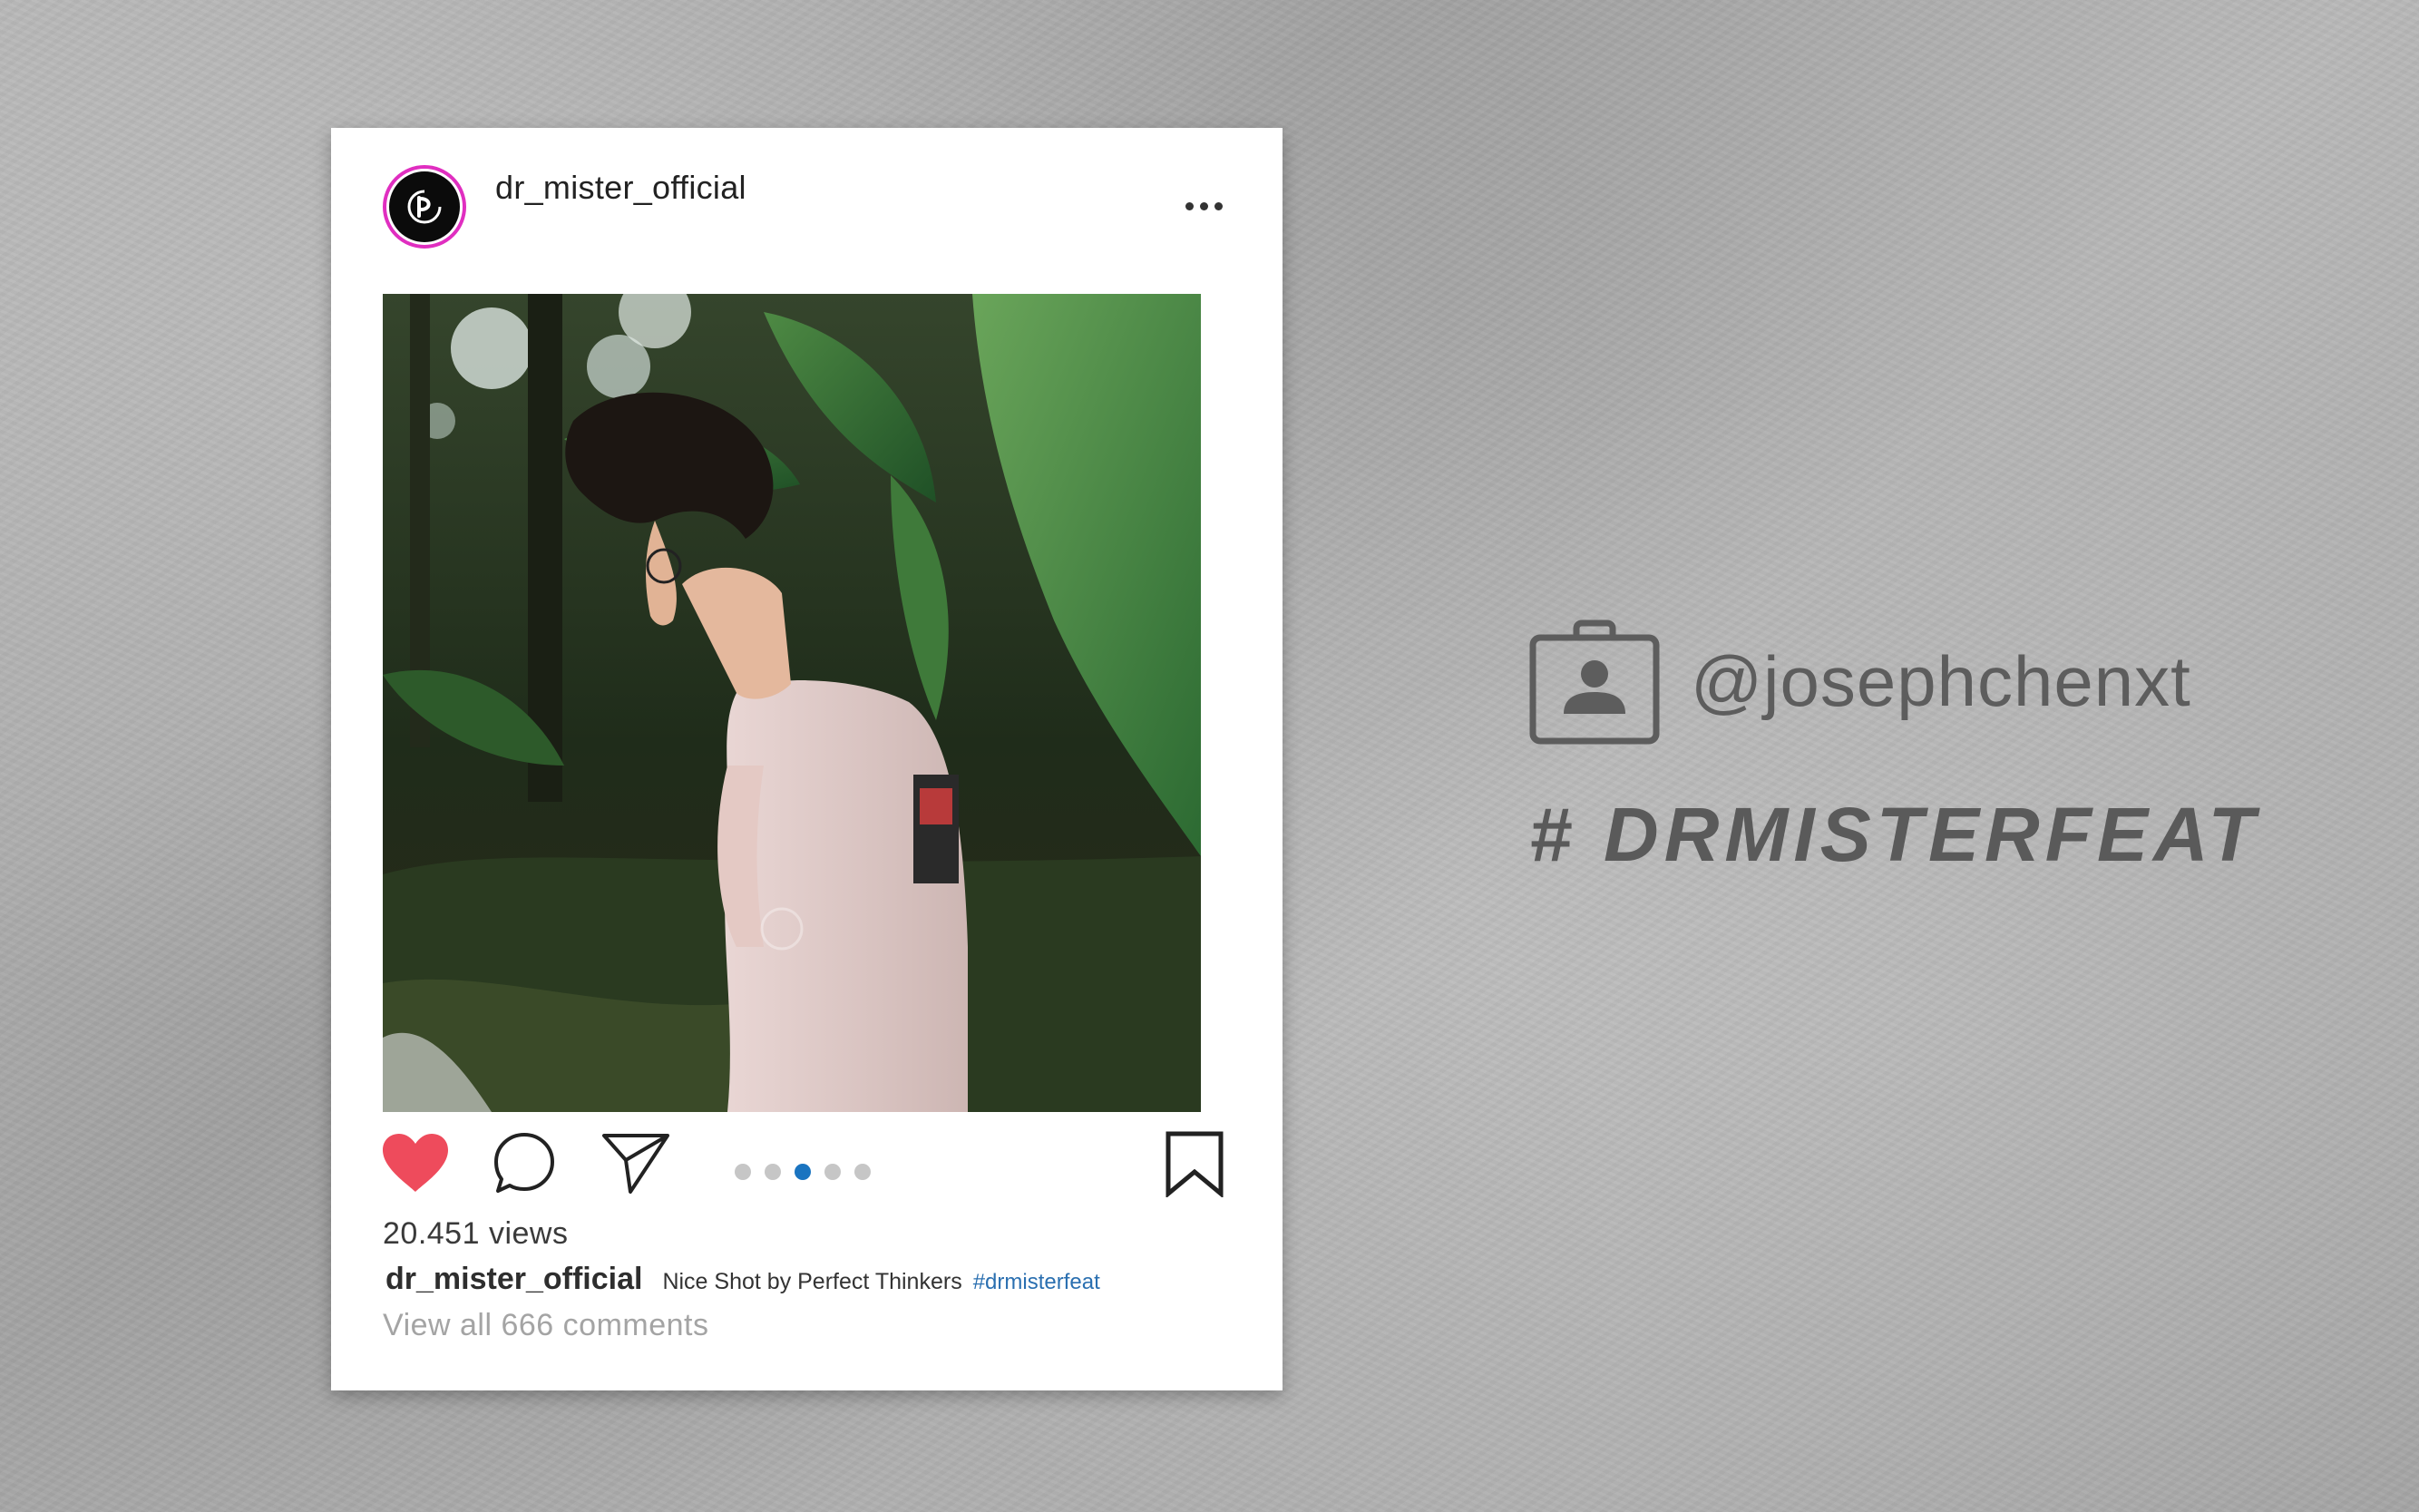 This screenshot has width=2419, height=1512. What do you see at coordinates (545, 1325) in the screenshot?
I see `view-all-comments-link: View all 666 comments` at bounding box center [545, 1325].